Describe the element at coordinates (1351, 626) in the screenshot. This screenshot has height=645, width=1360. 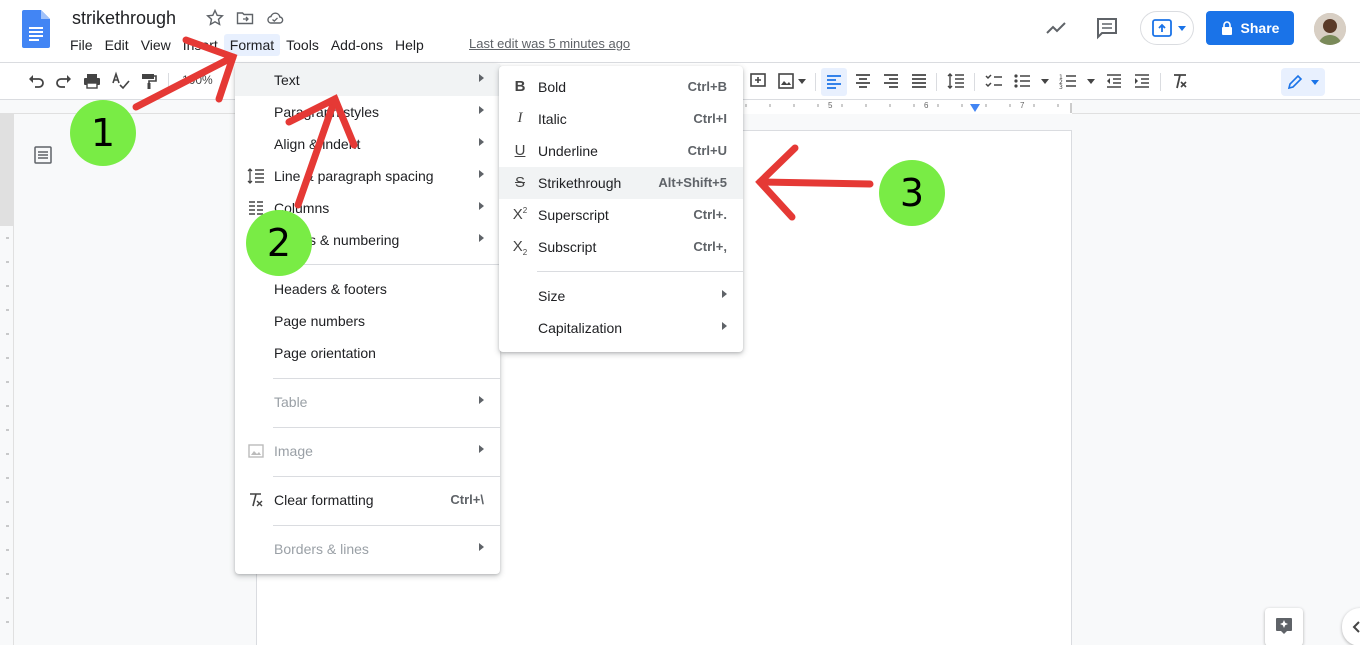
I see `side-panel-toggle` at that location.